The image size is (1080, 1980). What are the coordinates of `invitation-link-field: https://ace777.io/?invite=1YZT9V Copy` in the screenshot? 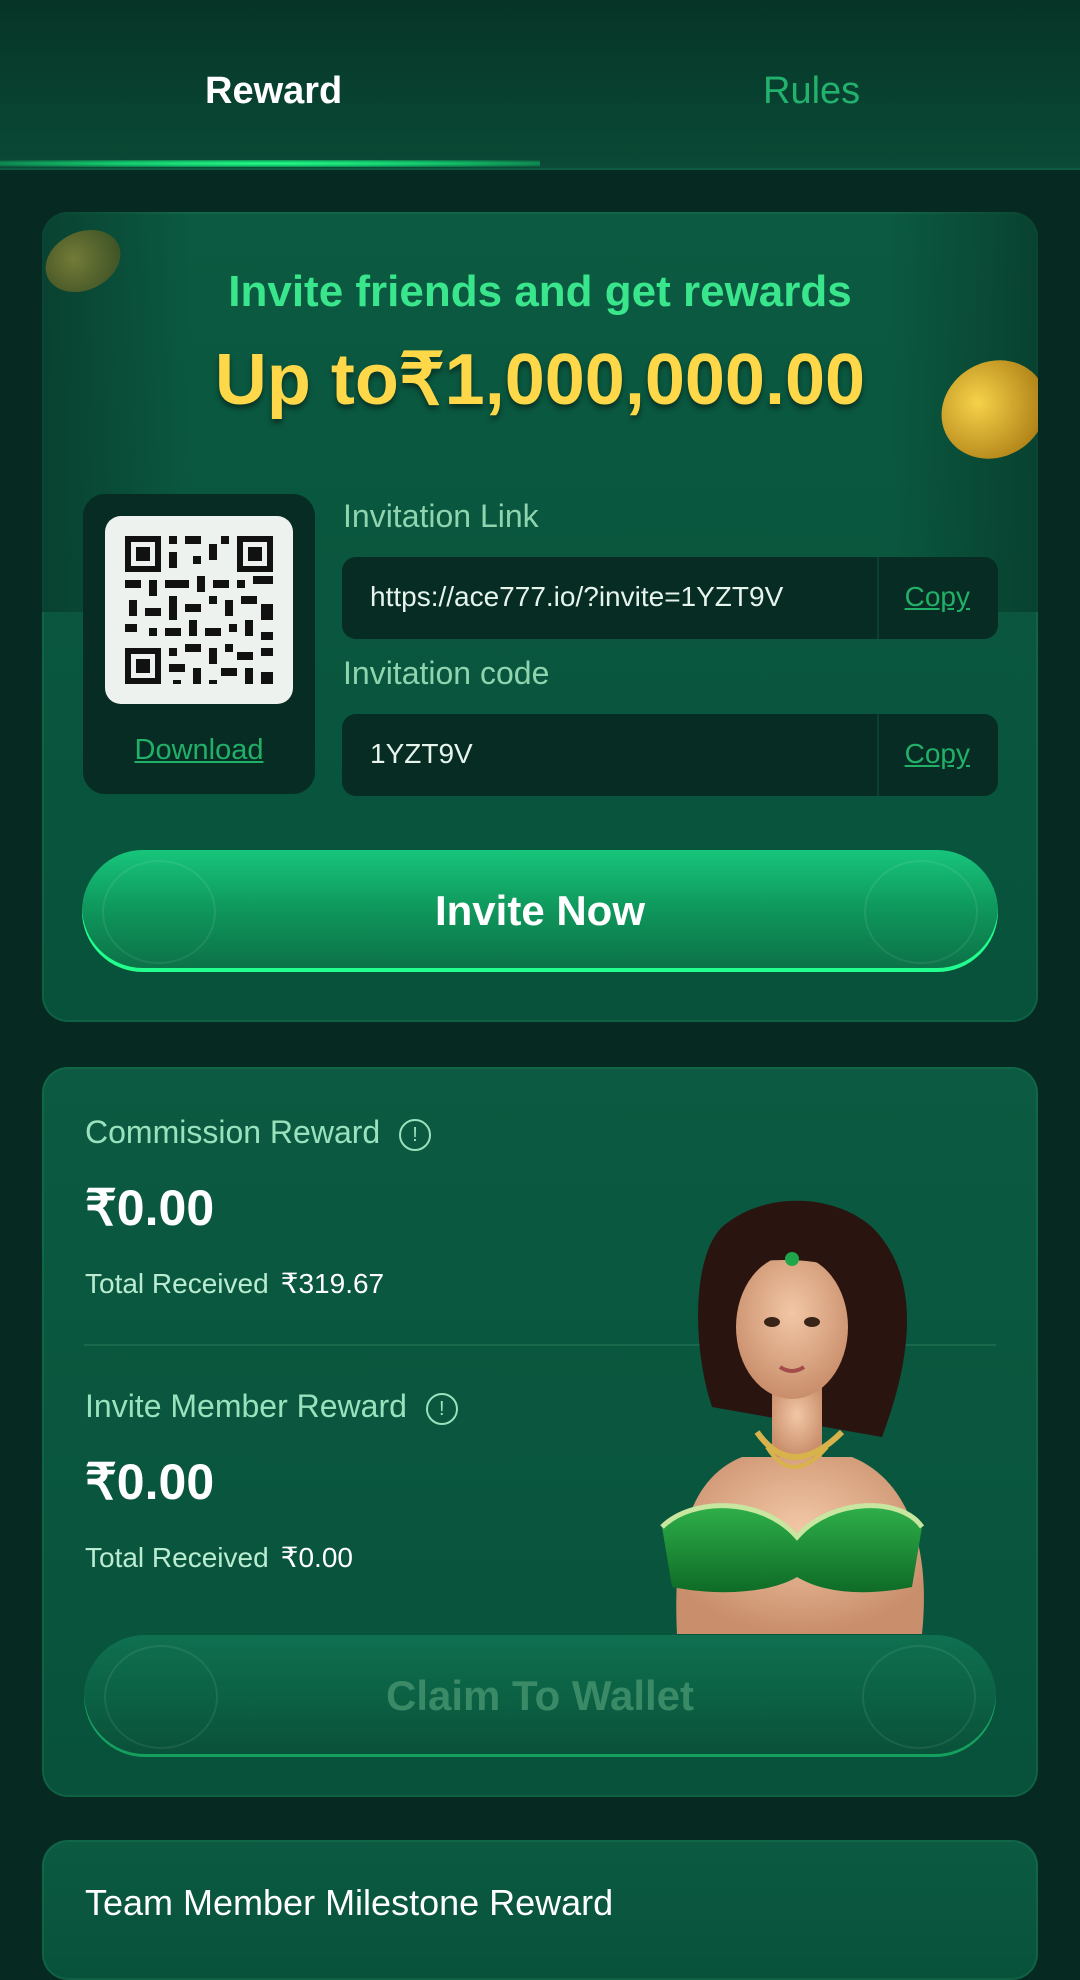 It's located at (670, 598).